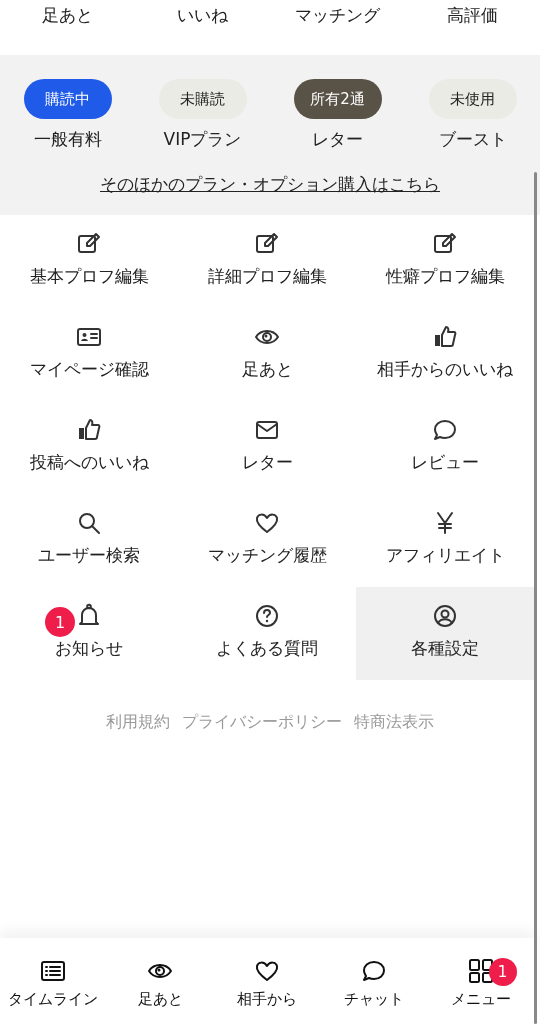 This screenshot has width=540, height=1024. I want to click on menu-item: 詳細プロフ編集, so click(267, 261).